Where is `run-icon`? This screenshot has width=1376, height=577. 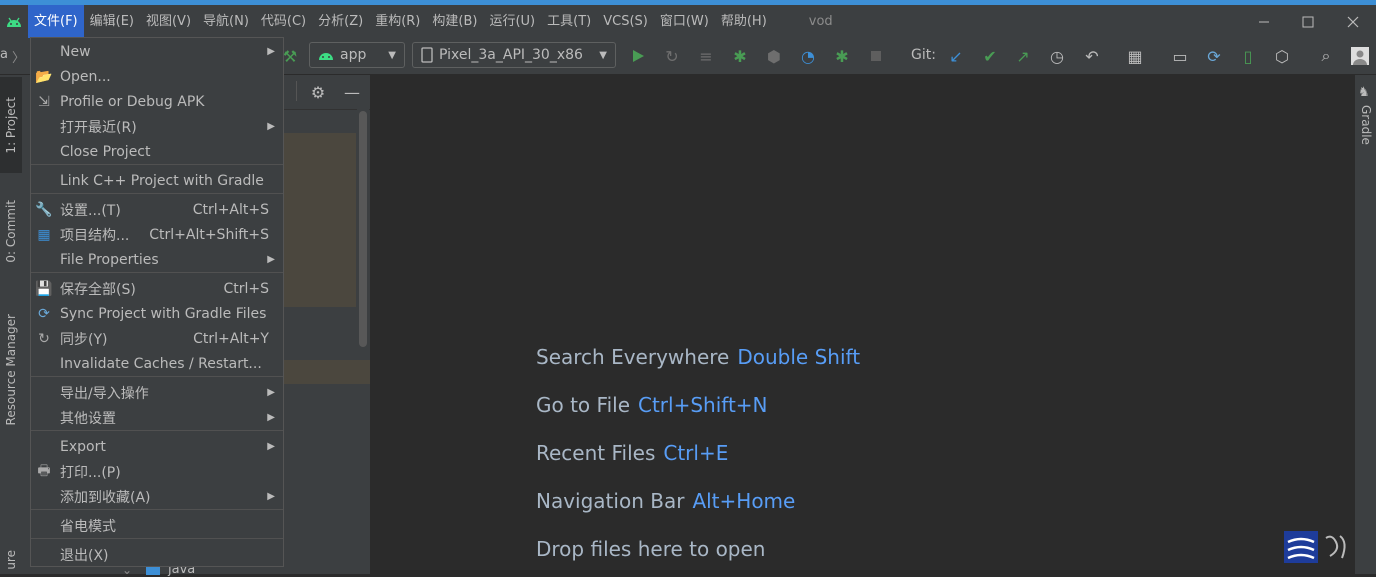
run-icon is located at coordinates (638, 56).